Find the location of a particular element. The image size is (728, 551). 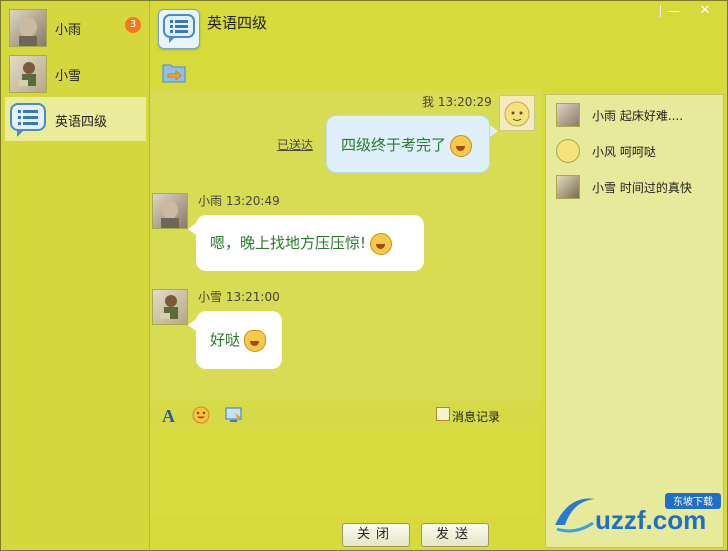

message-bubble: 嗯，晚上找地方压压惊! is located at coordinates (310, 243).